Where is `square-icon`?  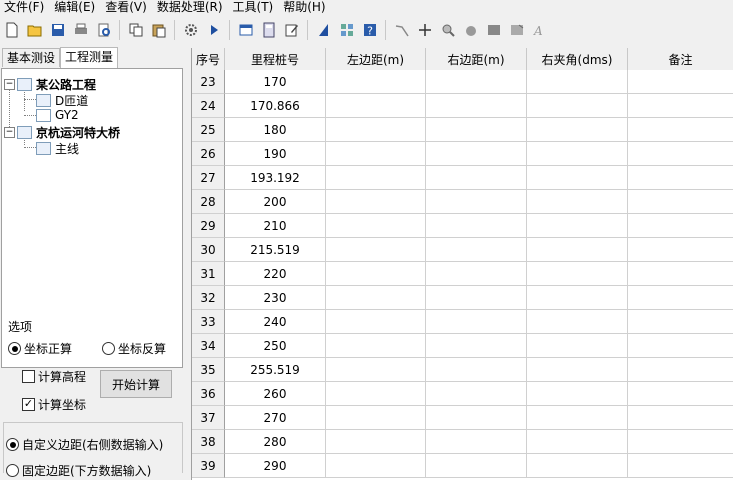
square-icon is located at coordinates (494, 30).